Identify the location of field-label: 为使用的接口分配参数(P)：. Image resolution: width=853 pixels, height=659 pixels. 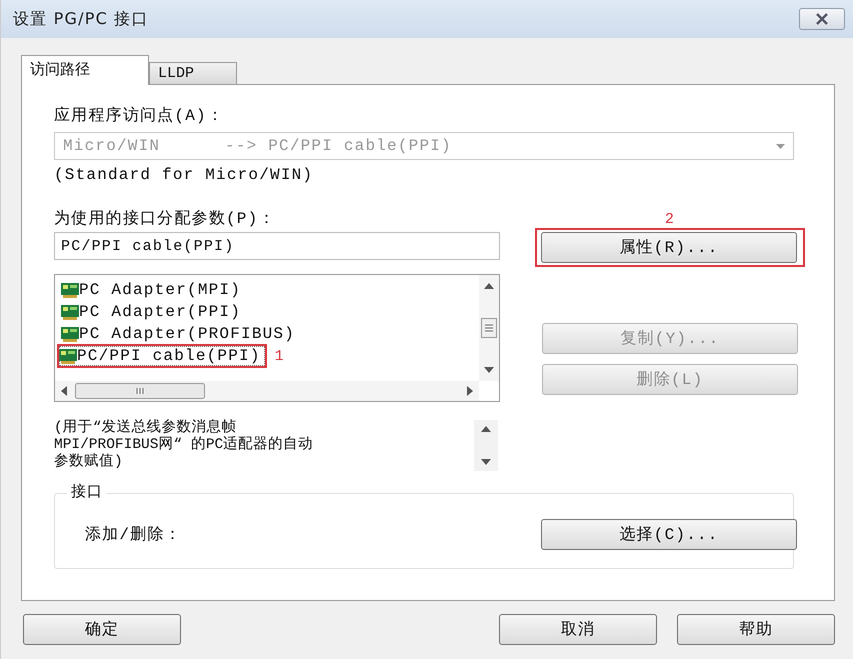
(165, 219).